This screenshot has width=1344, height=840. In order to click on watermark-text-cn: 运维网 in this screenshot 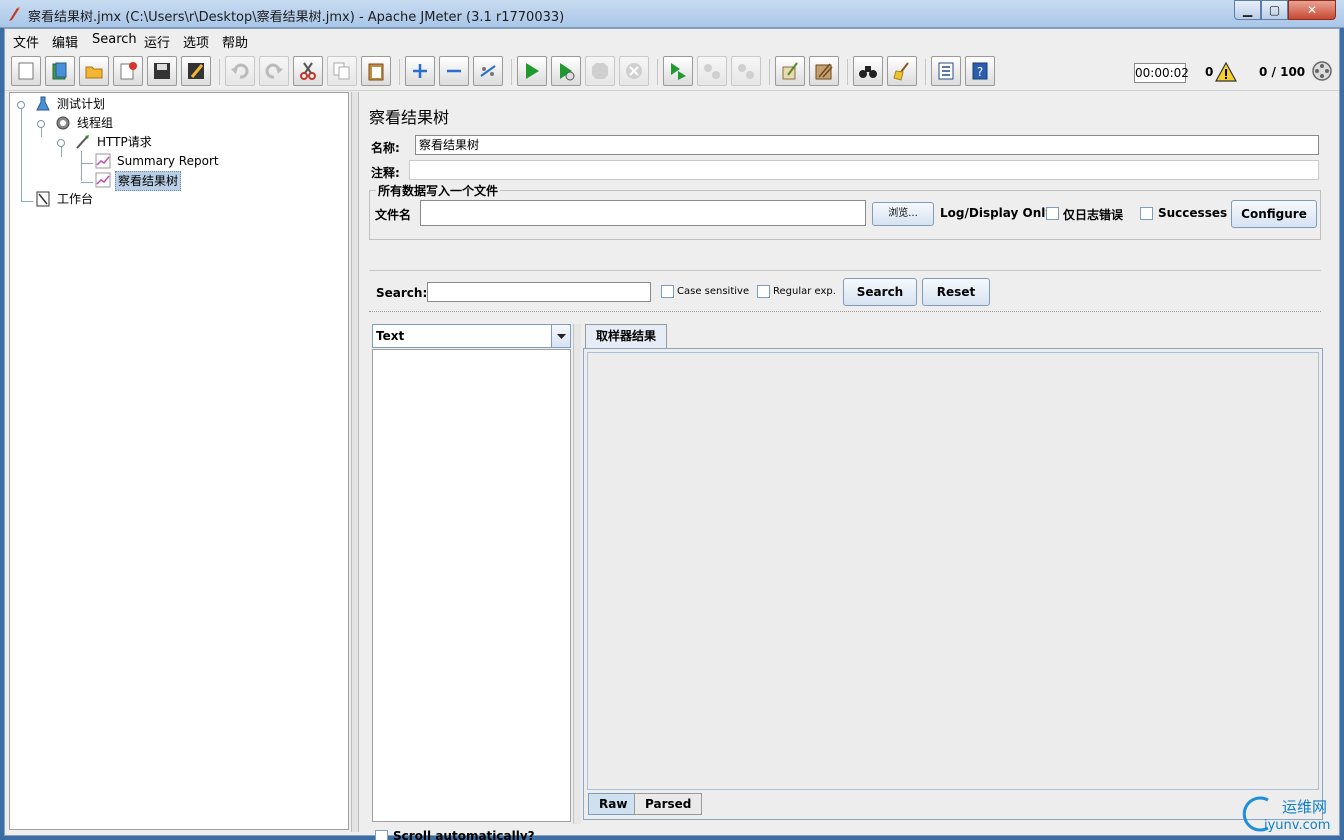, I will do `click(1305, 807)`.